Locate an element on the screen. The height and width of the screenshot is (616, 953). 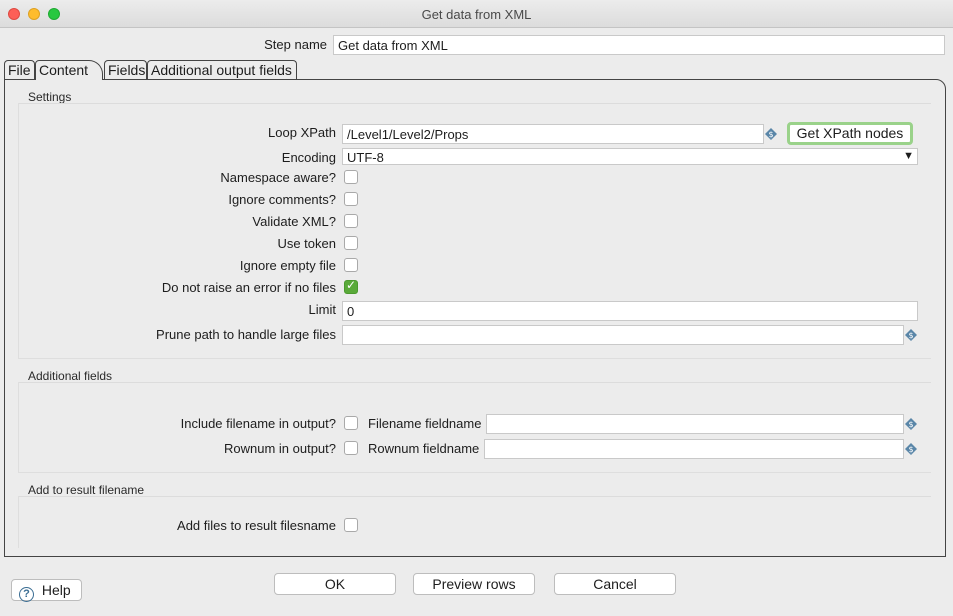
limit-input: 0 is located at coordinates (630, 311).